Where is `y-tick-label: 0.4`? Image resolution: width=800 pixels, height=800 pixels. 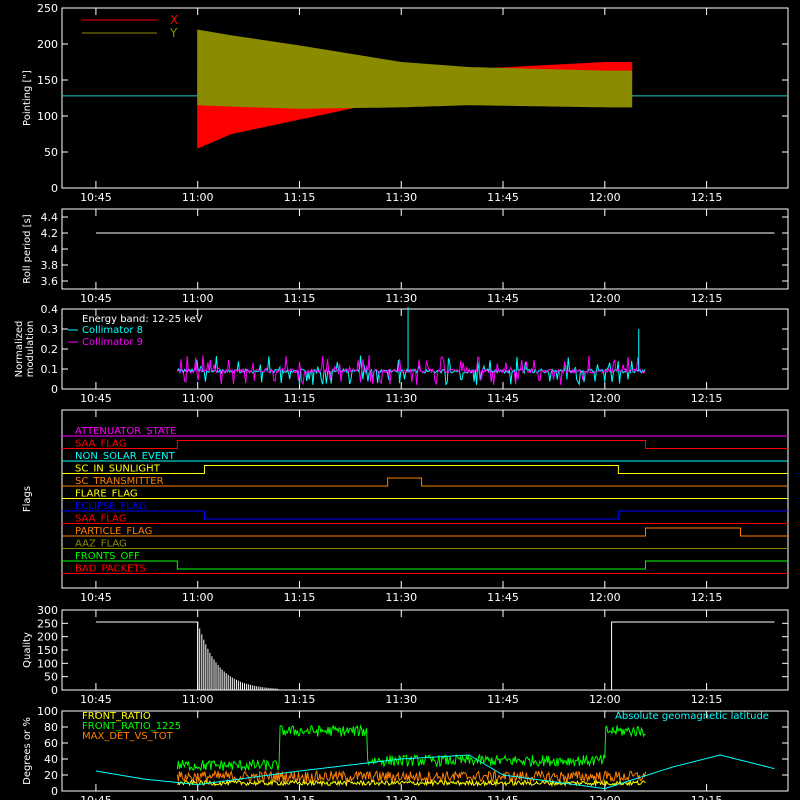
y-tick-label: 0.4 is located at coordinates (50, 309).